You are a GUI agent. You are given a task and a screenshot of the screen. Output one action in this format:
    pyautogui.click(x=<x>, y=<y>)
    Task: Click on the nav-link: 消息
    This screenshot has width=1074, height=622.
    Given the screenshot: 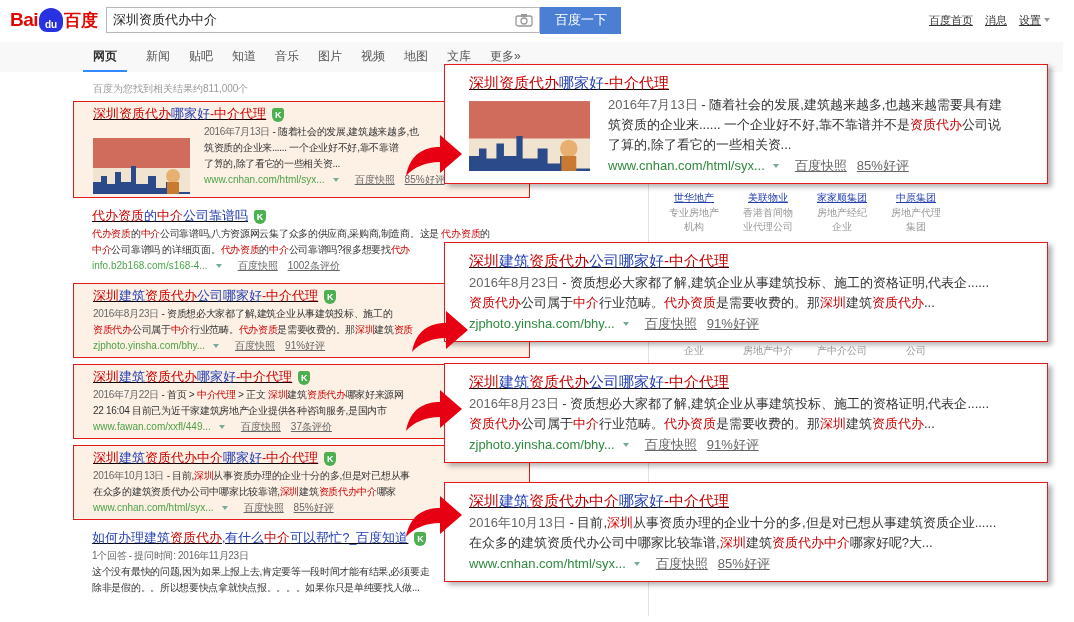 What is the action you would take?
    pyautogui.click(x=996, y=20)
    